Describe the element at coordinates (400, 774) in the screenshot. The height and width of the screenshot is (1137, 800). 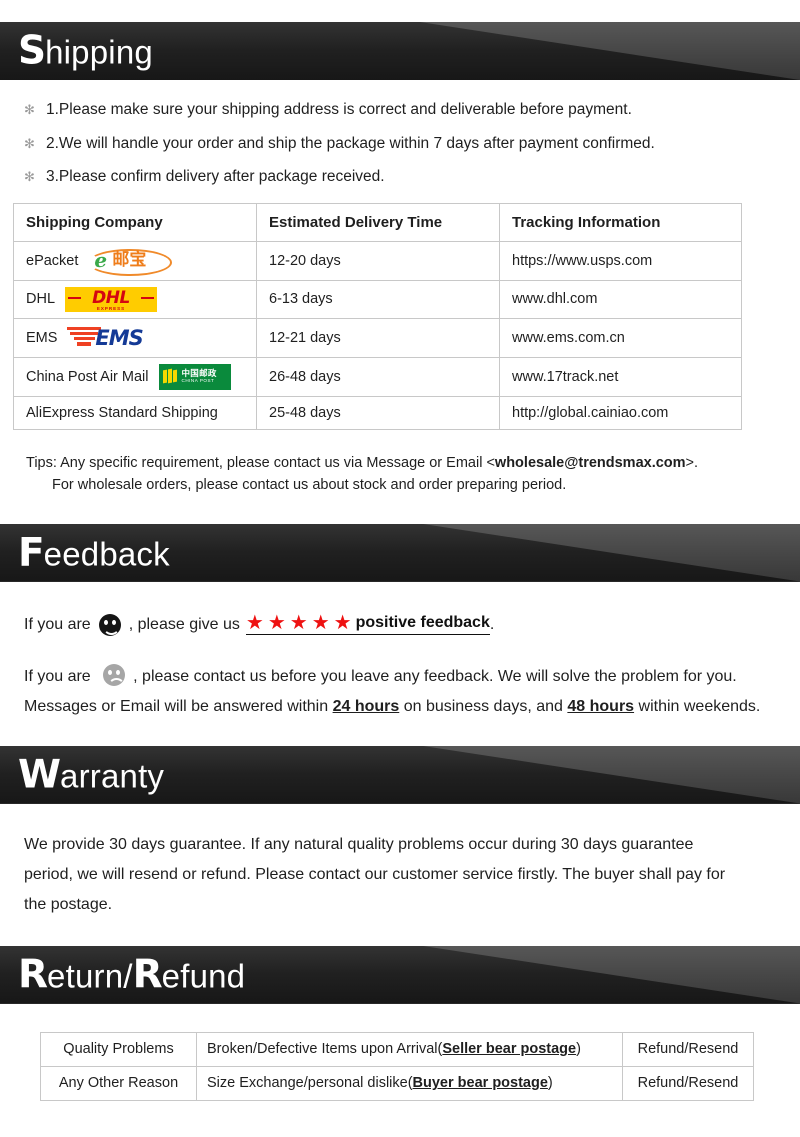
I see `warranty-section-banner: Warranty` at that location.